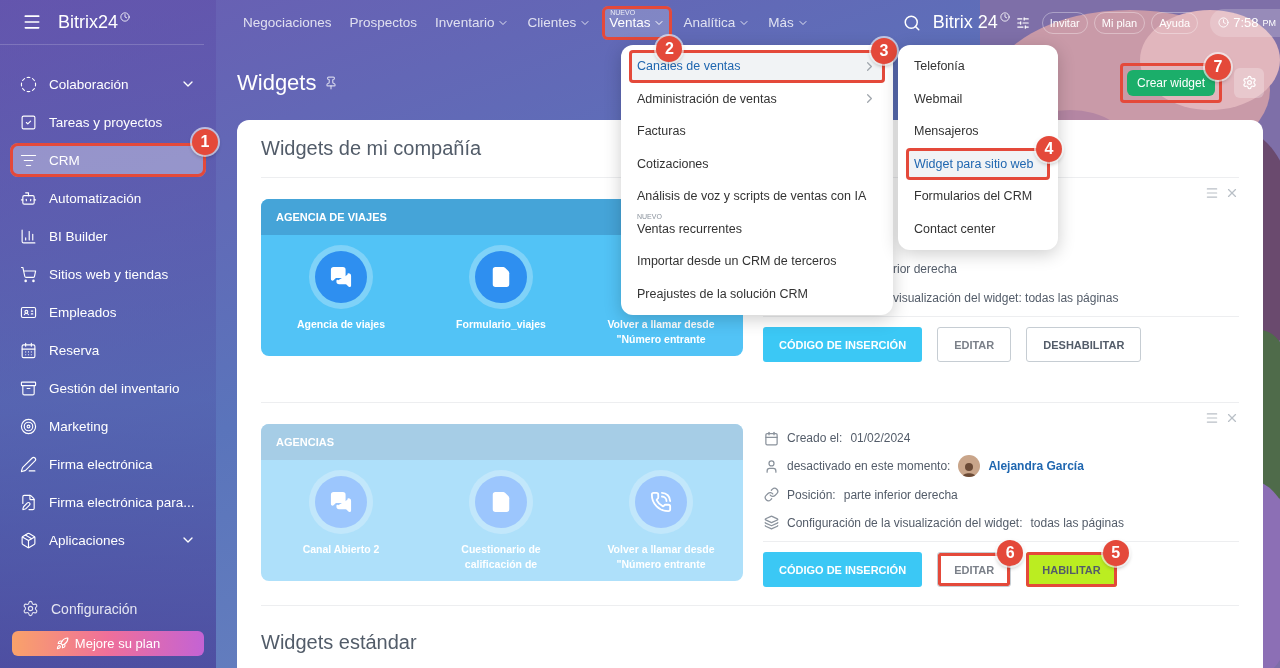 The width and height of the screenshot is (1280, 668). What do you see at coordinates (108, 608) in the screenshot?
I see `sidebar-item: Configuración` at bounding box center [108, 608].